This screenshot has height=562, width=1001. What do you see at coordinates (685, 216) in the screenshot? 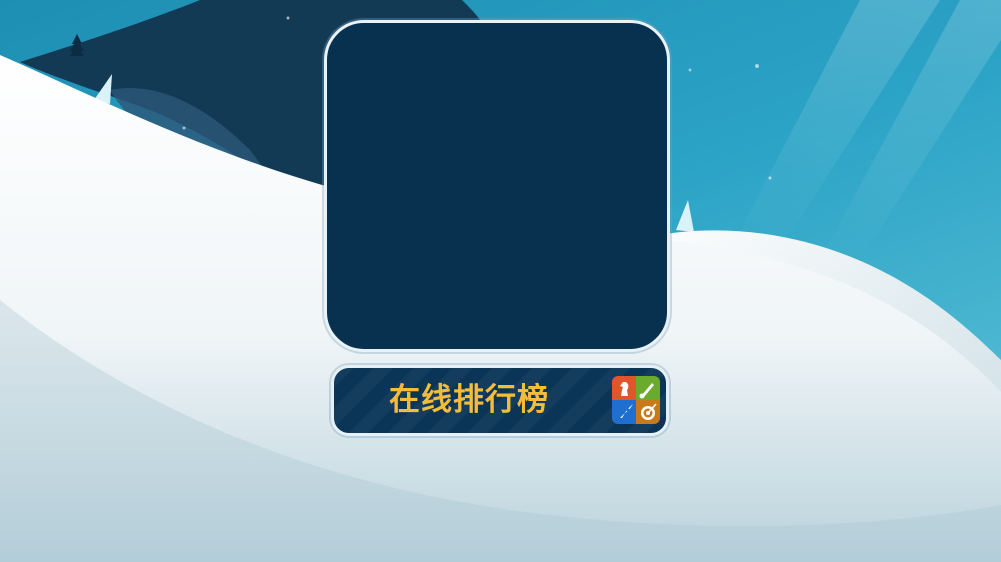
I see `ice-spike` at bounding box center [685, 216].